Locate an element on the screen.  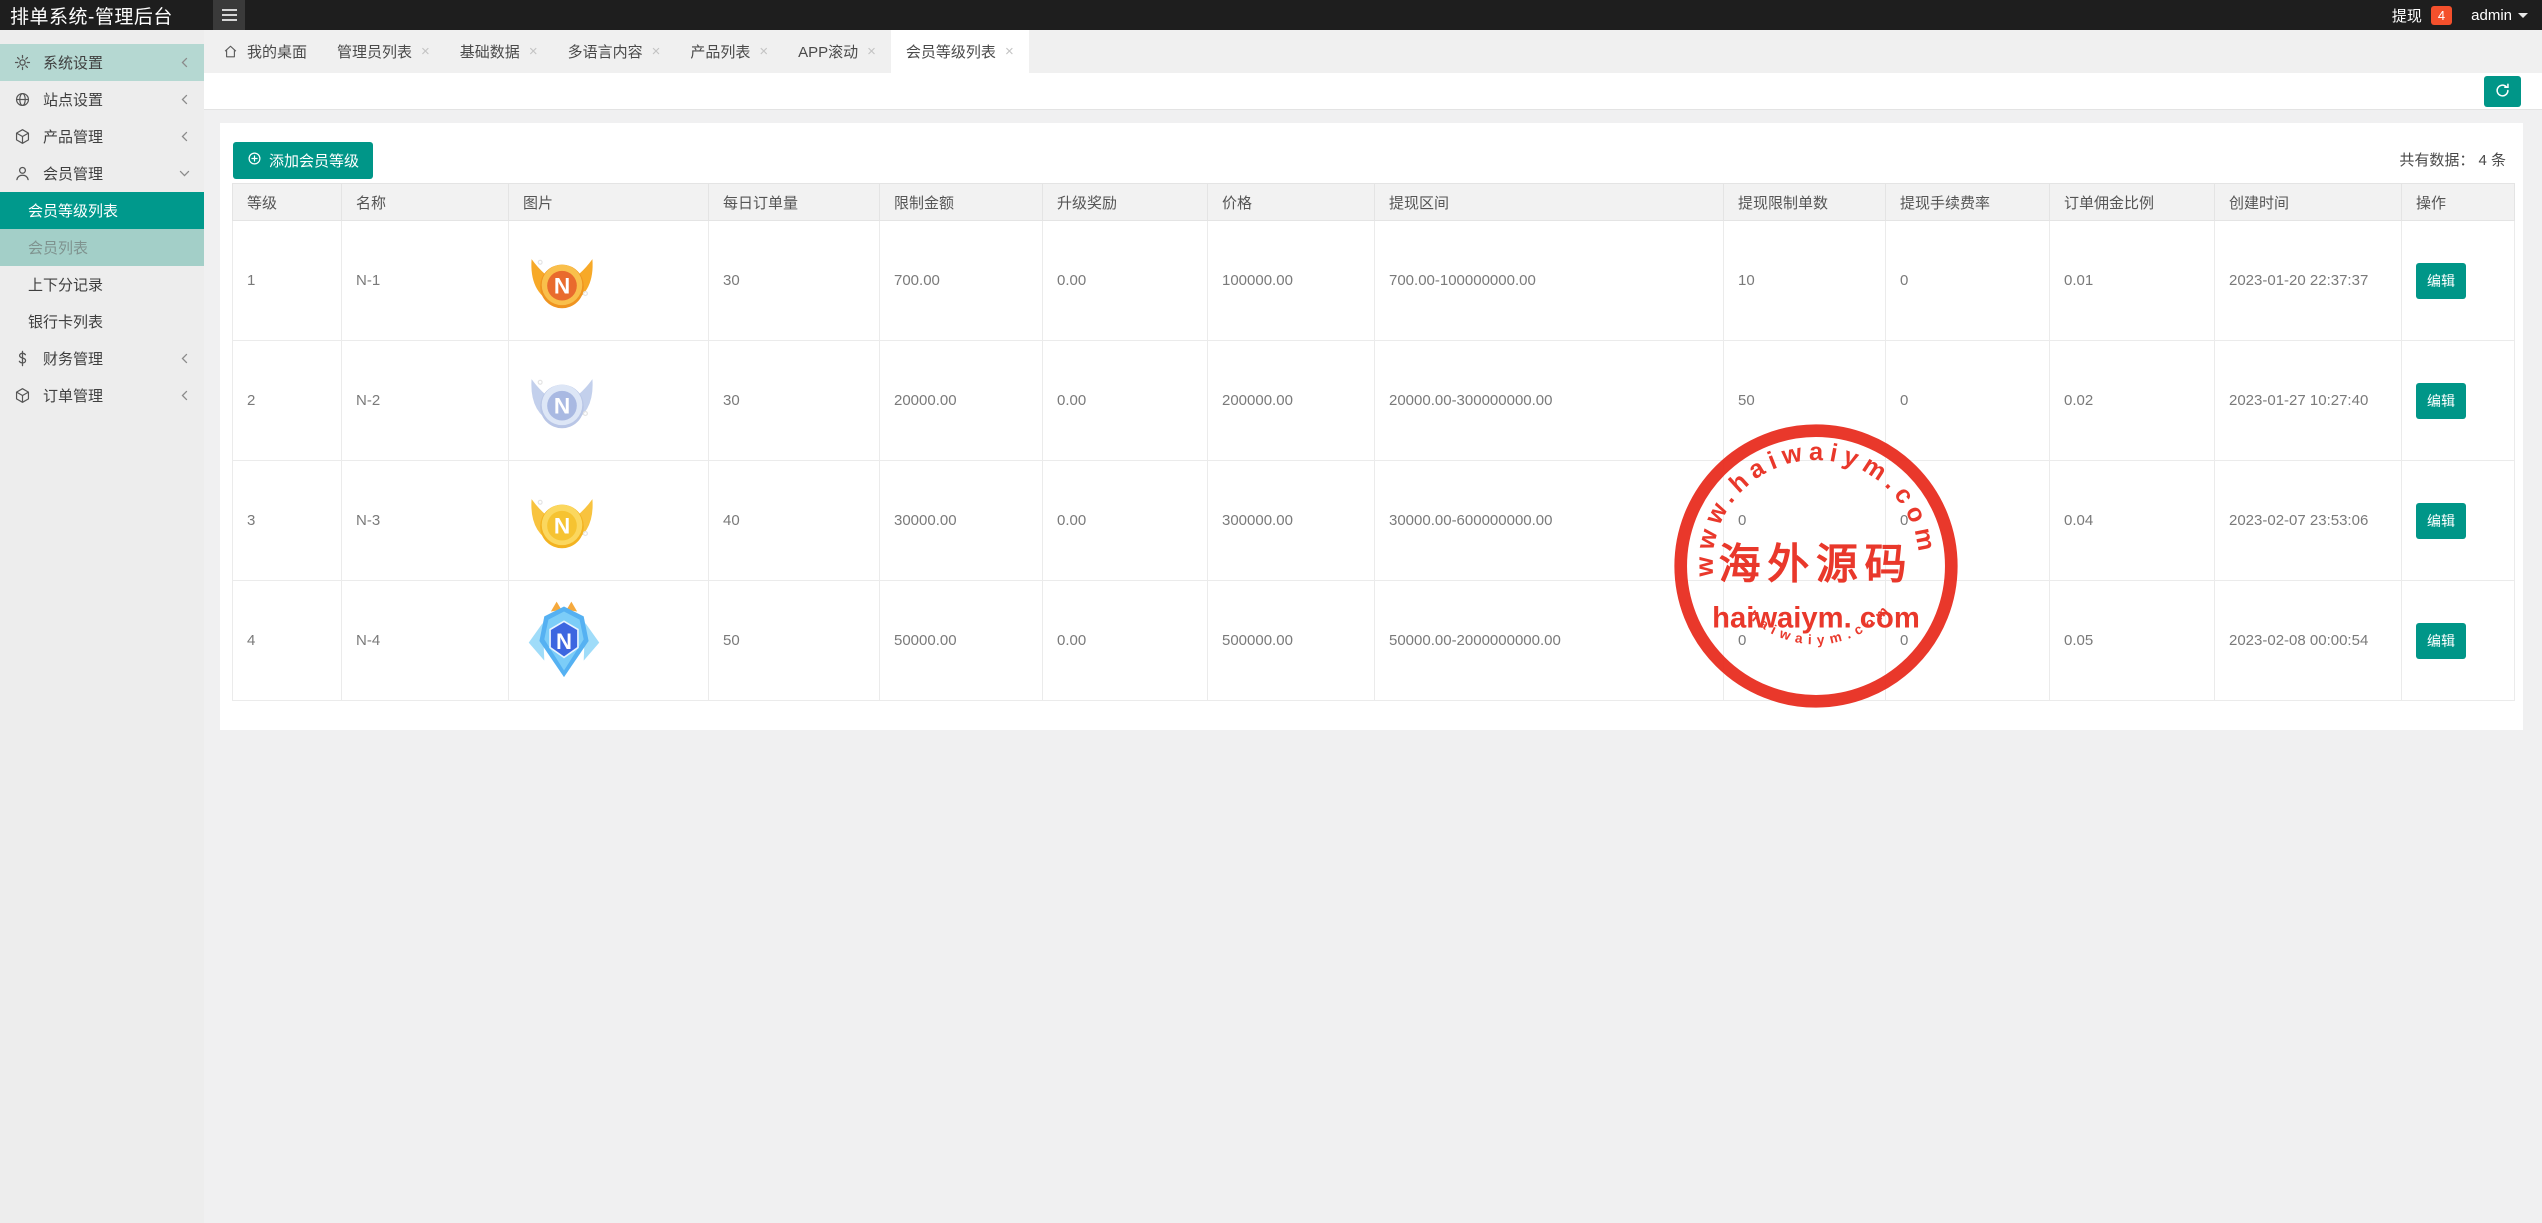
cell-withdraw-range: 20000.00-300000000.00 is located at coordinates (1549, 400).